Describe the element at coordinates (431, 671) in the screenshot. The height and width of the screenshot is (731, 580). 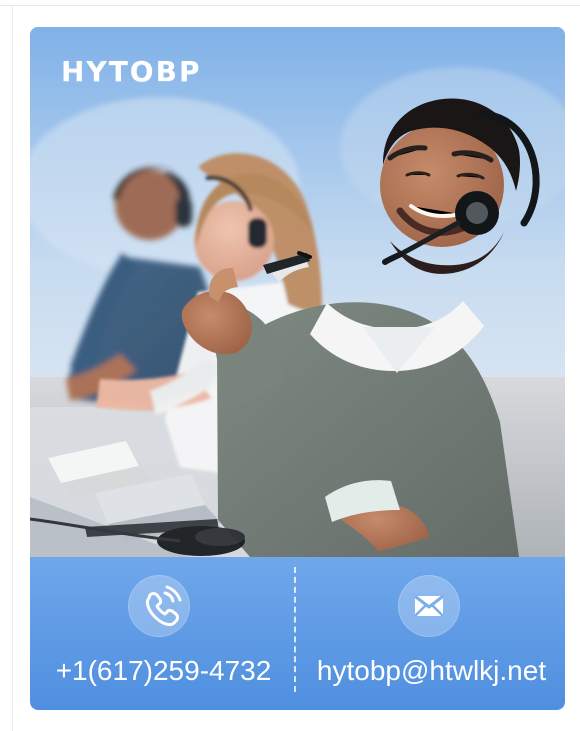
I see `email-address: hytobp@htwlkj.net` at that location.